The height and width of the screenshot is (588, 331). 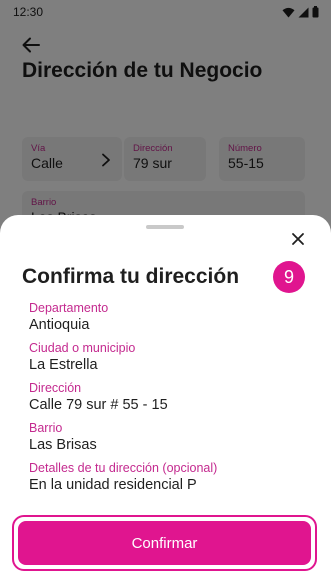 What do you see at coordinates (59, 325) in the screenshot?
I see `detail-value: Antioquia` at bounding box center [59, 325].